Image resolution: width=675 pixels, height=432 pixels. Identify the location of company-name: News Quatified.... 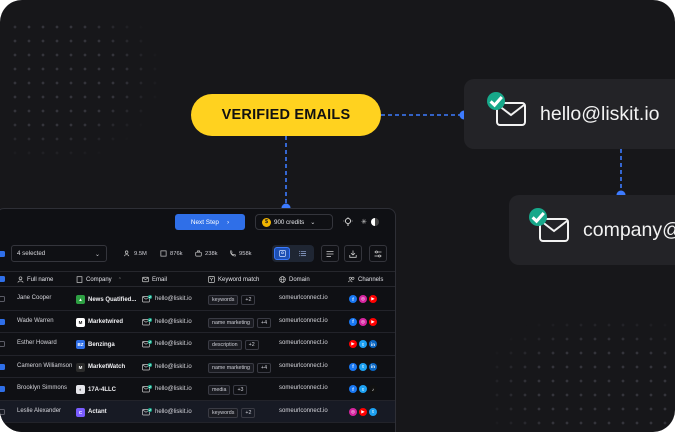
(112, 299).